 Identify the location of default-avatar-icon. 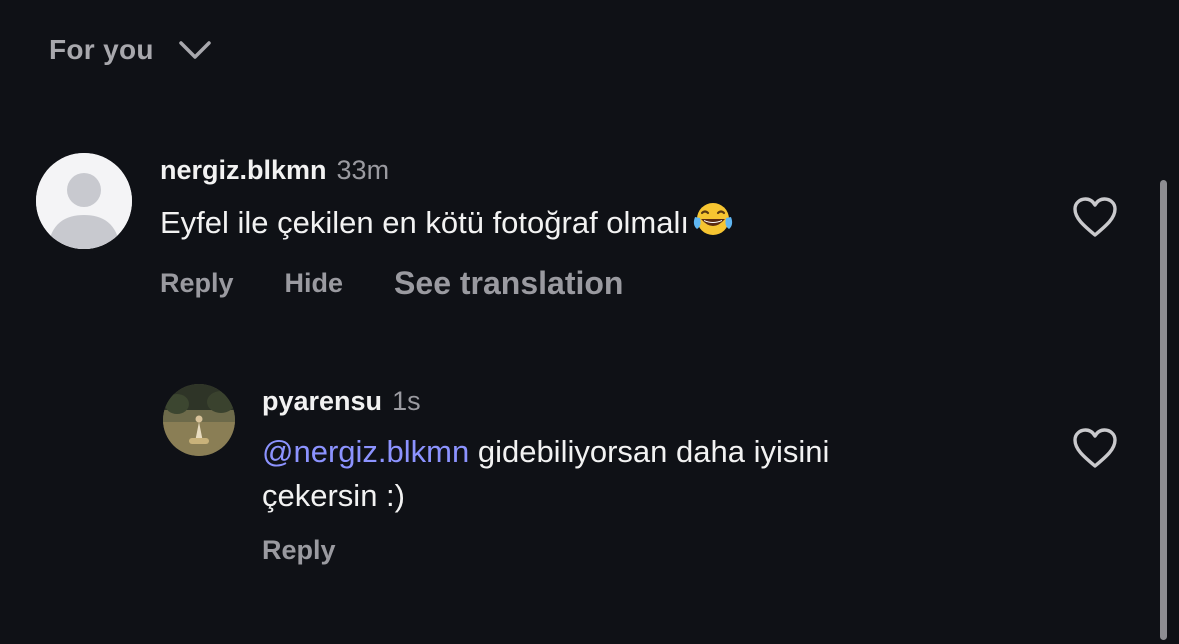
(84, 201).